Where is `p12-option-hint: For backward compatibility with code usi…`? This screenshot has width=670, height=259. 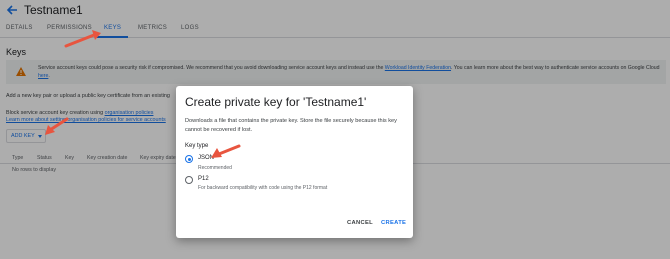 p12-option-hint: For backward compatibility with code usi… is located at coordinates (263, 188).